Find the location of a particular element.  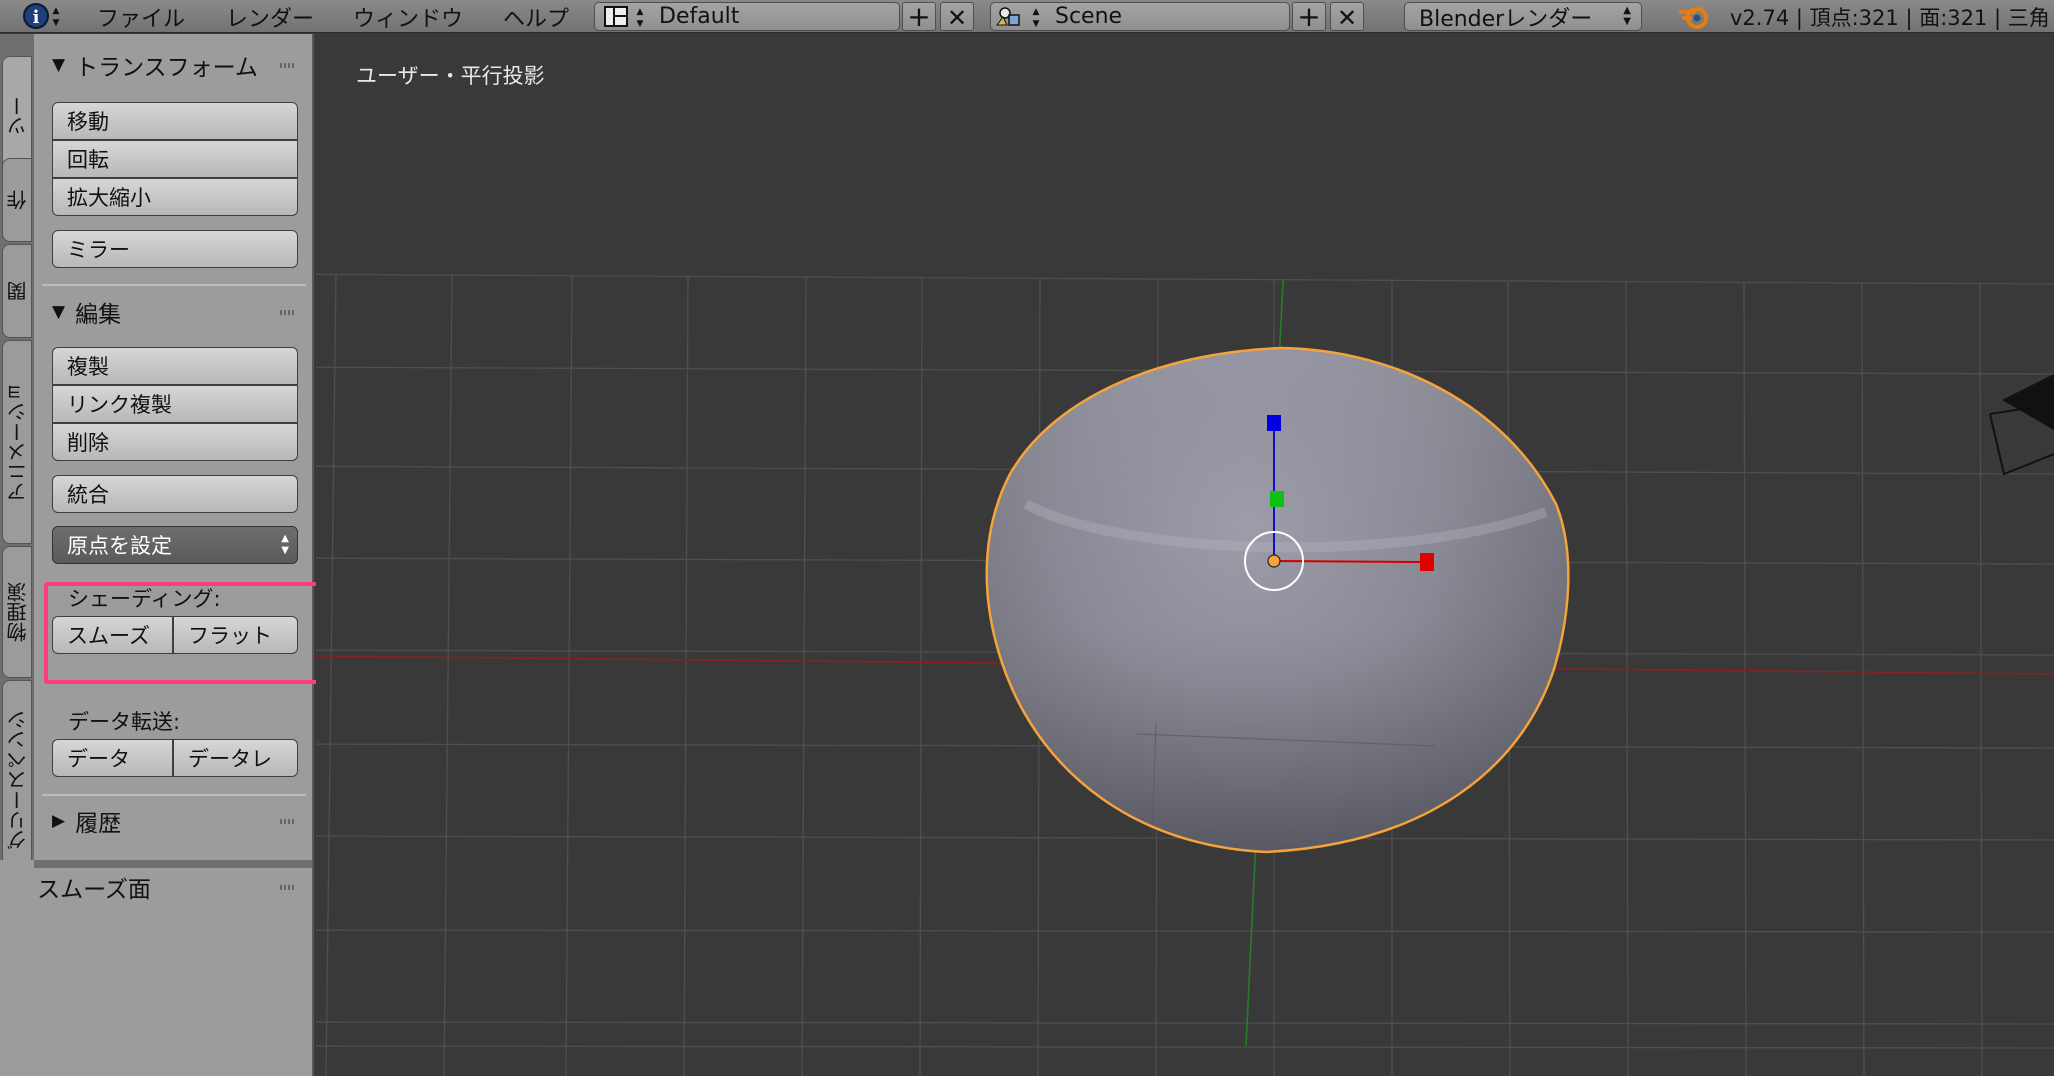

menu-help: ヘルプ is located at coordinates (536, 16).